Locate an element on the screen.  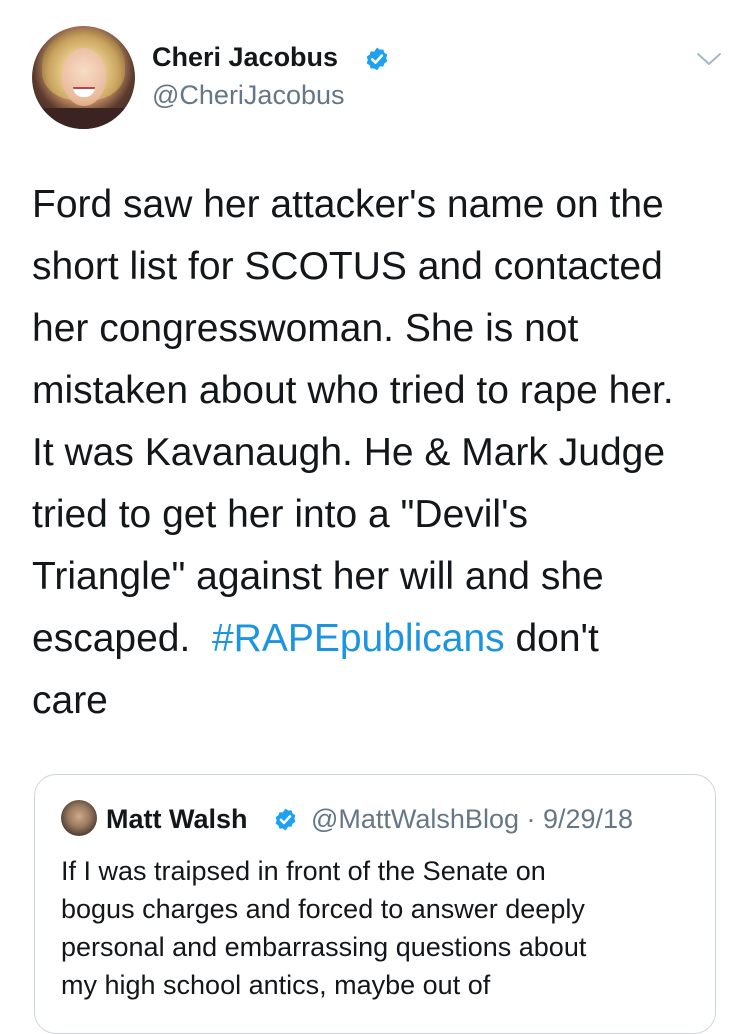
avatar-face is located at coordinates (84, 77).